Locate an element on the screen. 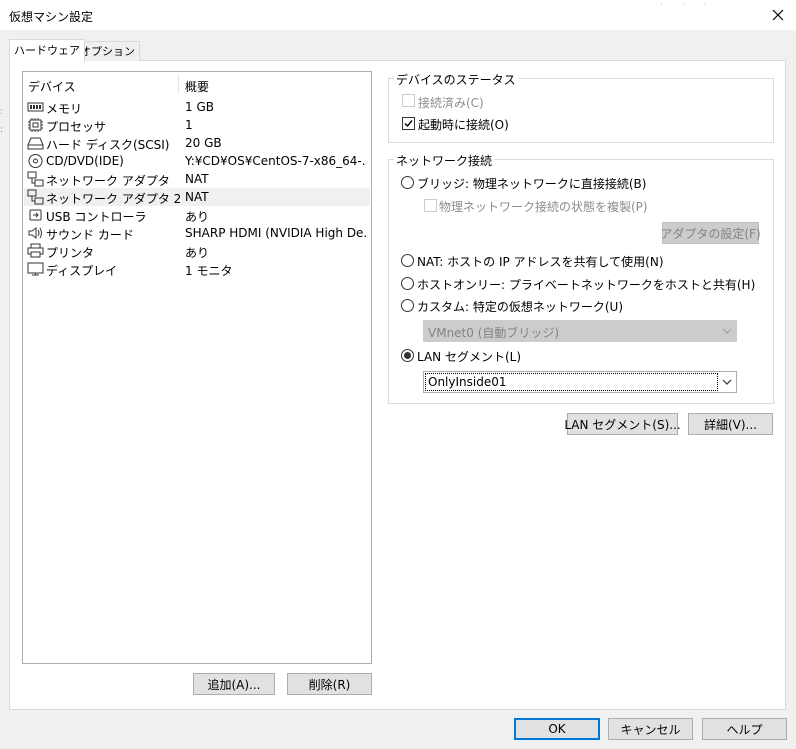  device-name: メモリ is located at coordinates (64, 109).